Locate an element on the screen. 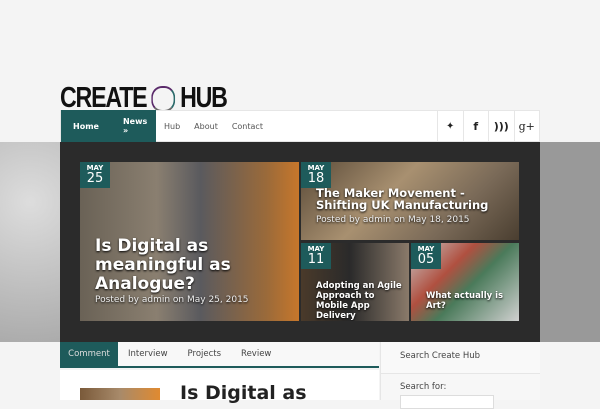 This screenshot has height=409, width=600. main-nav: Home News » Hub About Contact ✦ f ))) g+ is located at coordinates (300, 126).